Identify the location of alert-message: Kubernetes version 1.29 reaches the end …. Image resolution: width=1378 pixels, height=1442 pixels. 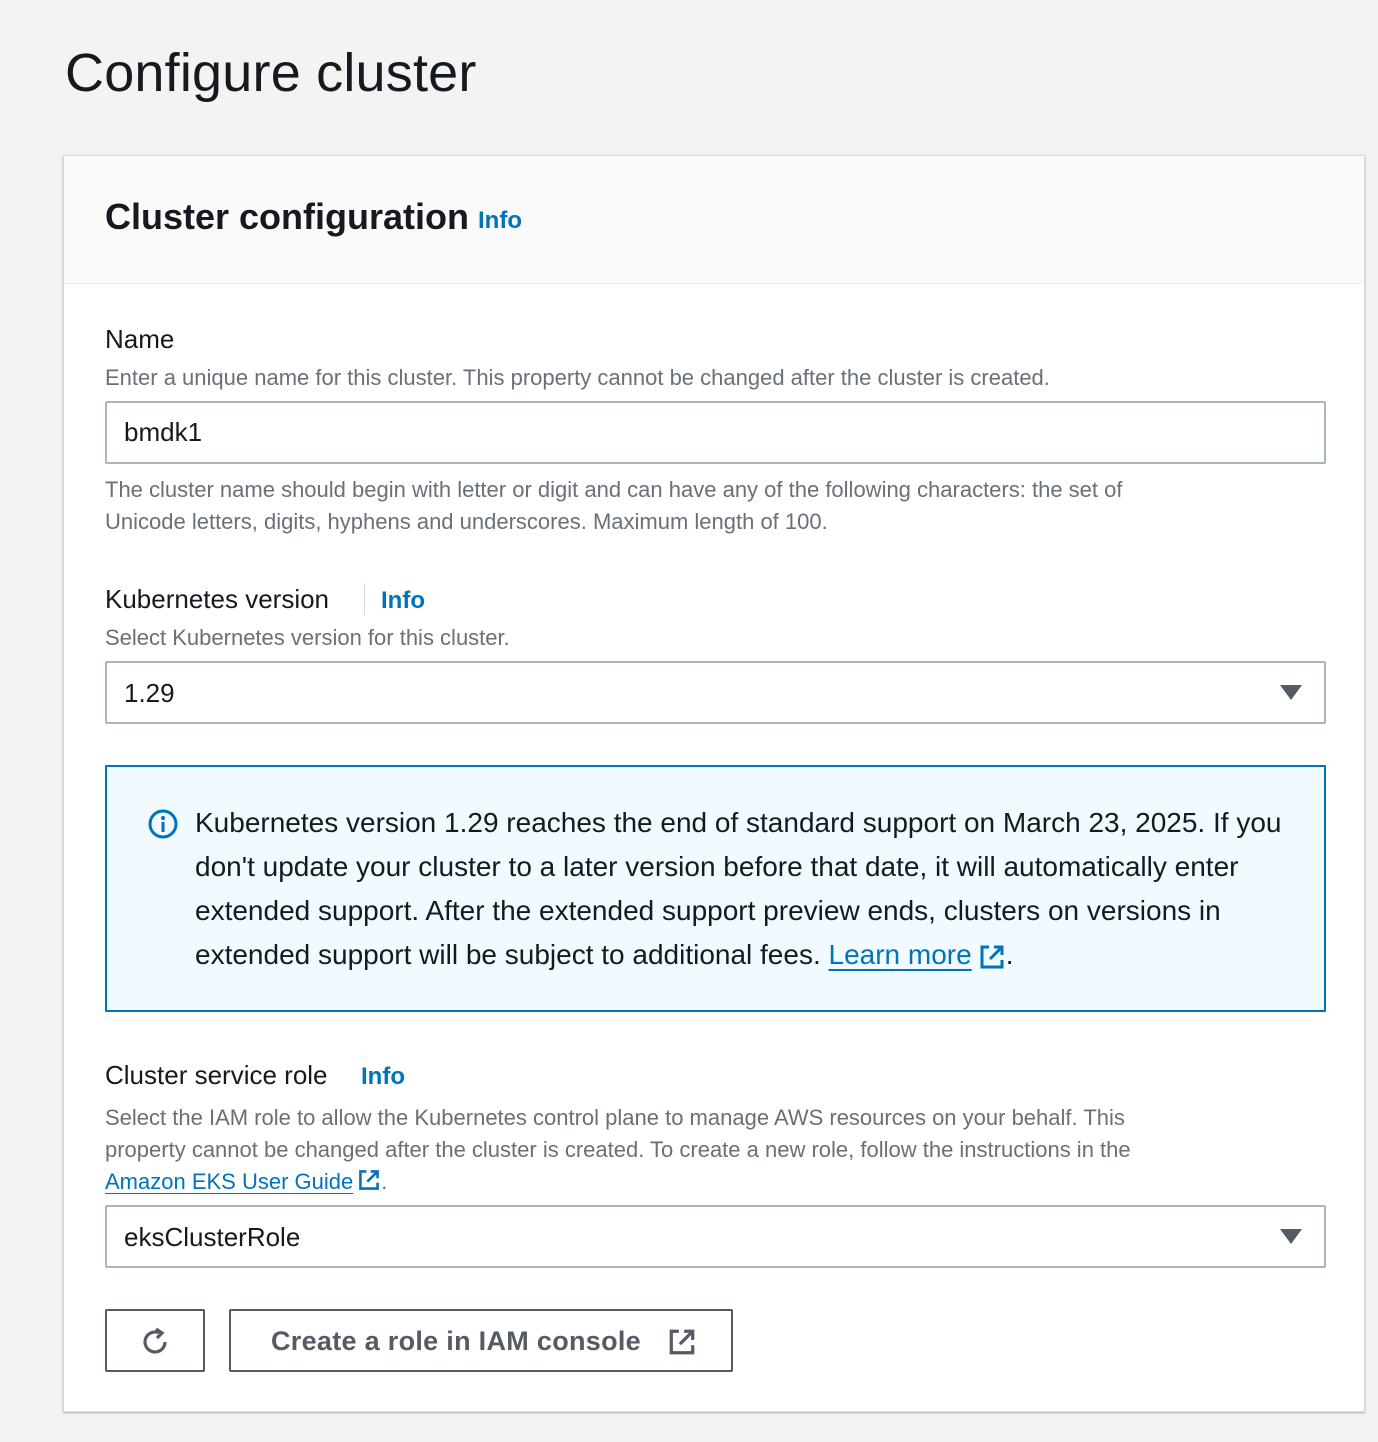
(738, 888).